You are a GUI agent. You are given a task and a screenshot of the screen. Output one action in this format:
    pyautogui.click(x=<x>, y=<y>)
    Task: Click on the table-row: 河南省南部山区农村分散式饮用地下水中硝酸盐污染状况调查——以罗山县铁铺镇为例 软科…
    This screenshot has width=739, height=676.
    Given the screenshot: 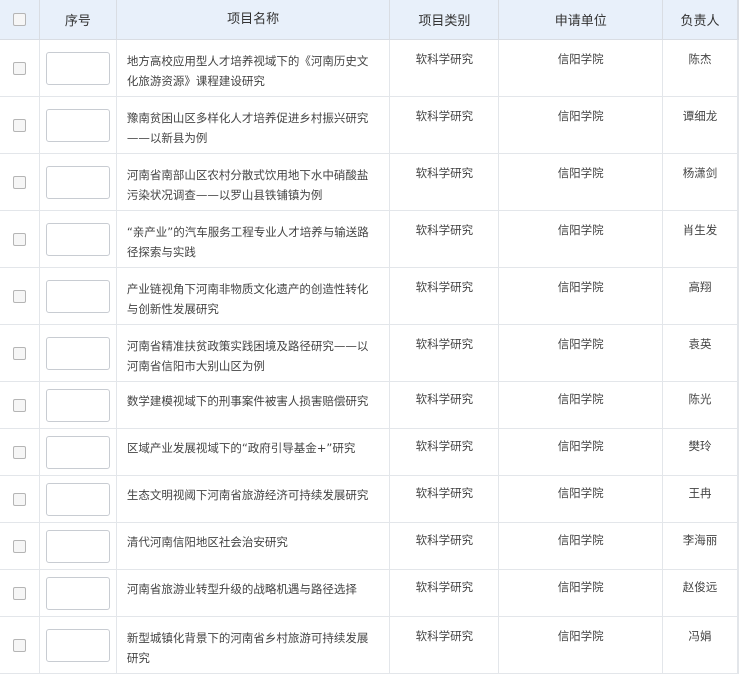 What is the action you would take?
    pyautogui.click(x=369, y=182)
    